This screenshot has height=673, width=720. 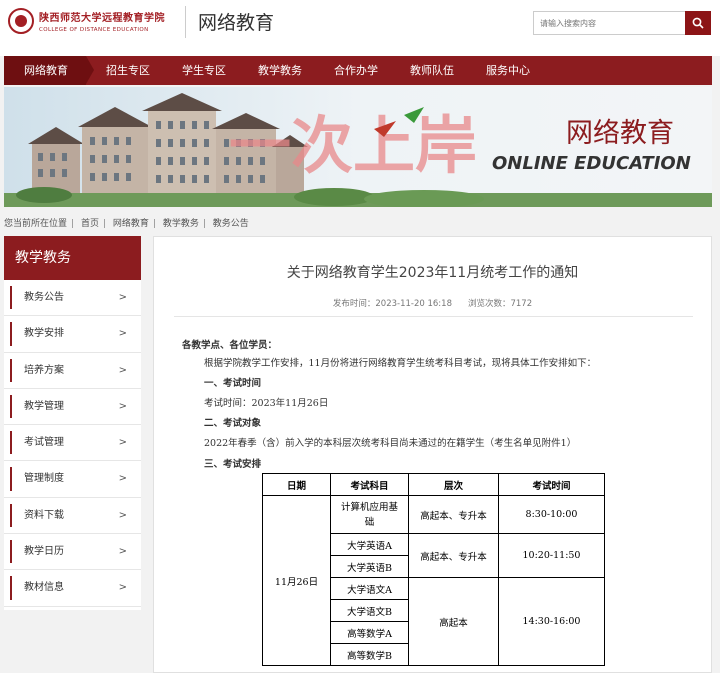 I want to click on table-header-subject: 考试科目, so click(x=369, y=484).